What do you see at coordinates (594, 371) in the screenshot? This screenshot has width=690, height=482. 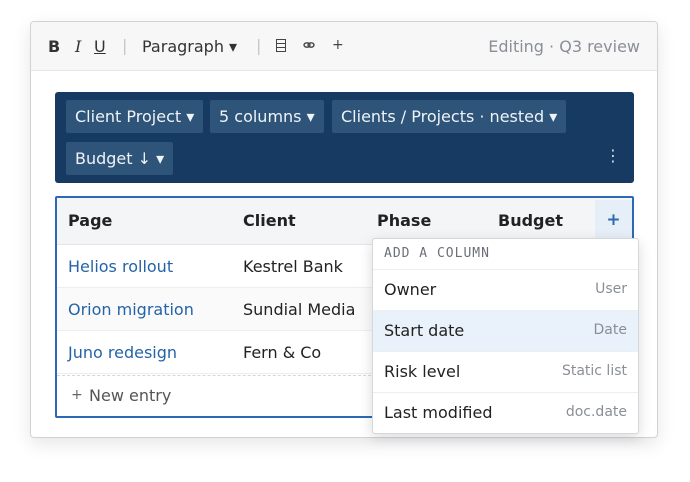 I see `menu-item-type: Static list` at bounding box center [594, 371].